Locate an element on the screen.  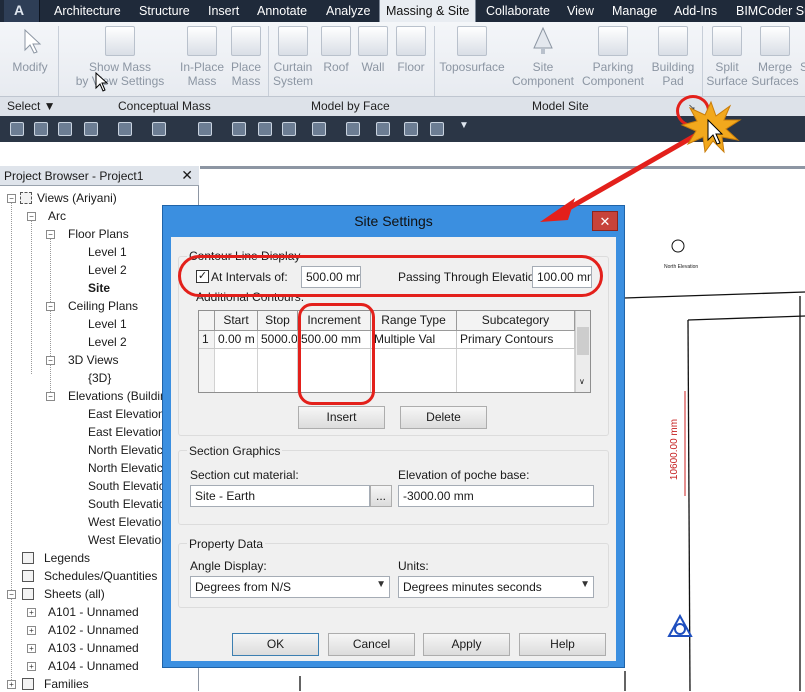
table-cell-stop: 5000.0 is located at coordinates (278, 340).